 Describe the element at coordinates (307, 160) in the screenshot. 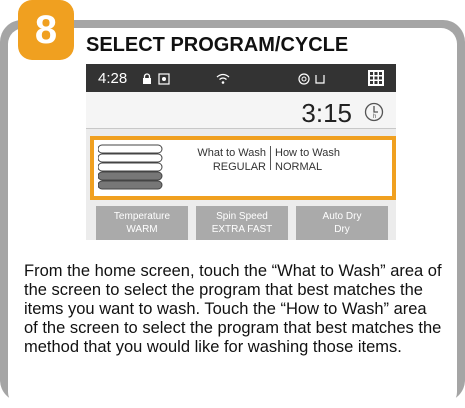

I see `how-to-wash-area: How to Wash NORMAL` at that location.